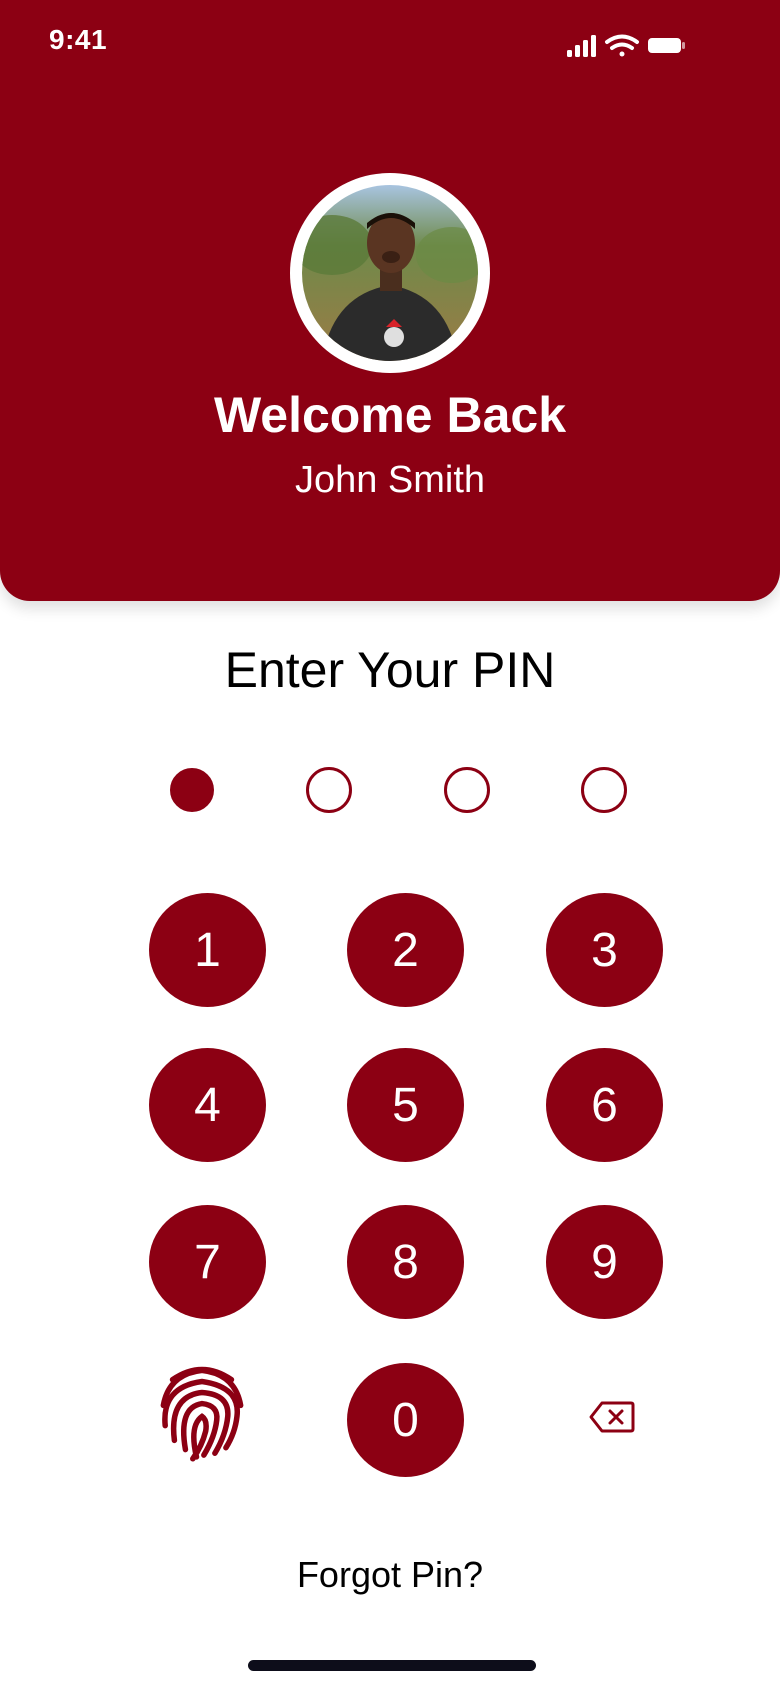 The height and width of the screenshot is (1688, 780). Describe the element at coordinates (622, 45) in the screenshot. I see `wifi-icon` at that location.